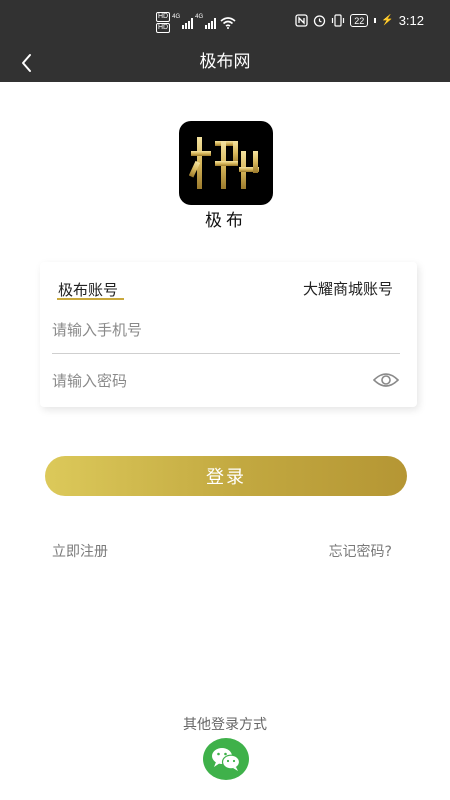 This screenshot has width=450, height=800. I want to click on page-title: 极布网, so click(225, 62).